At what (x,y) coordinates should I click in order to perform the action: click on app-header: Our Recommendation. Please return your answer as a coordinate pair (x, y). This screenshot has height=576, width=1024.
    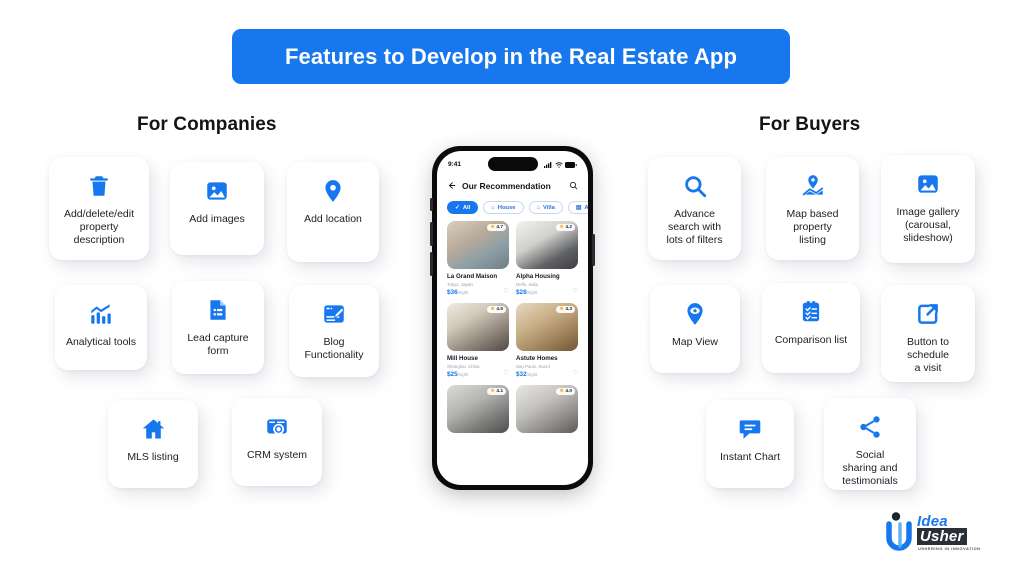
    Looking at the image, I should click on (512, 187).